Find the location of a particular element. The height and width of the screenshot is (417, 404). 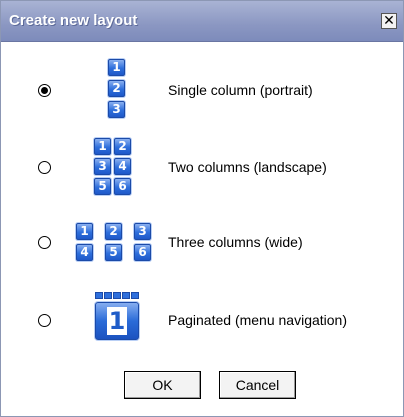

radio-single-column is located at coordinates (44, 90).